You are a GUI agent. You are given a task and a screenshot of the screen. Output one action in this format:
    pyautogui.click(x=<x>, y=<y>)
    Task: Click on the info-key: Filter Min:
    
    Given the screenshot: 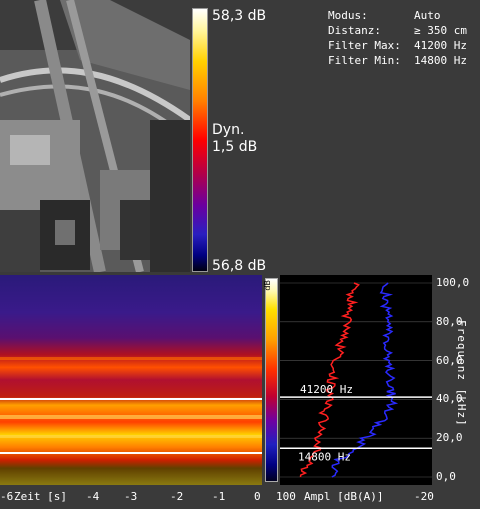 What is the action you would take?
    pyautogui.click(x=364, y=60)
    